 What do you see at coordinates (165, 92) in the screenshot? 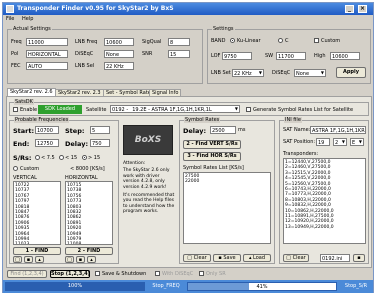
I see `tab-signal-info: Signal Info` at bounding box center [165, 92].